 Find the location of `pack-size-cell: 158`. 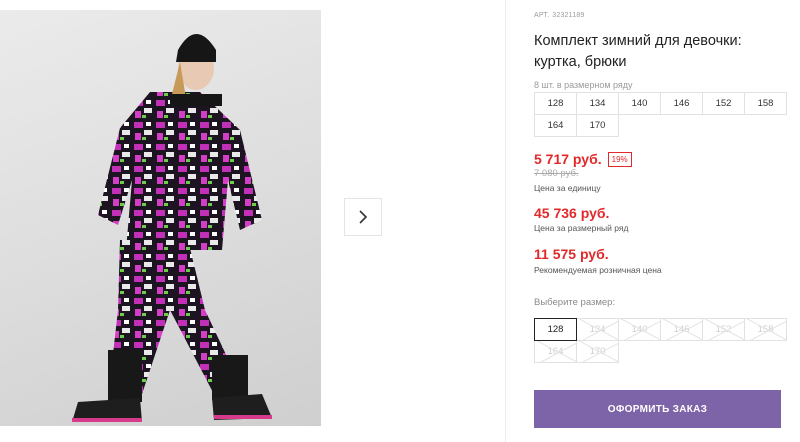

pack-size-cell: 158 is located at coordinates (765, 103).